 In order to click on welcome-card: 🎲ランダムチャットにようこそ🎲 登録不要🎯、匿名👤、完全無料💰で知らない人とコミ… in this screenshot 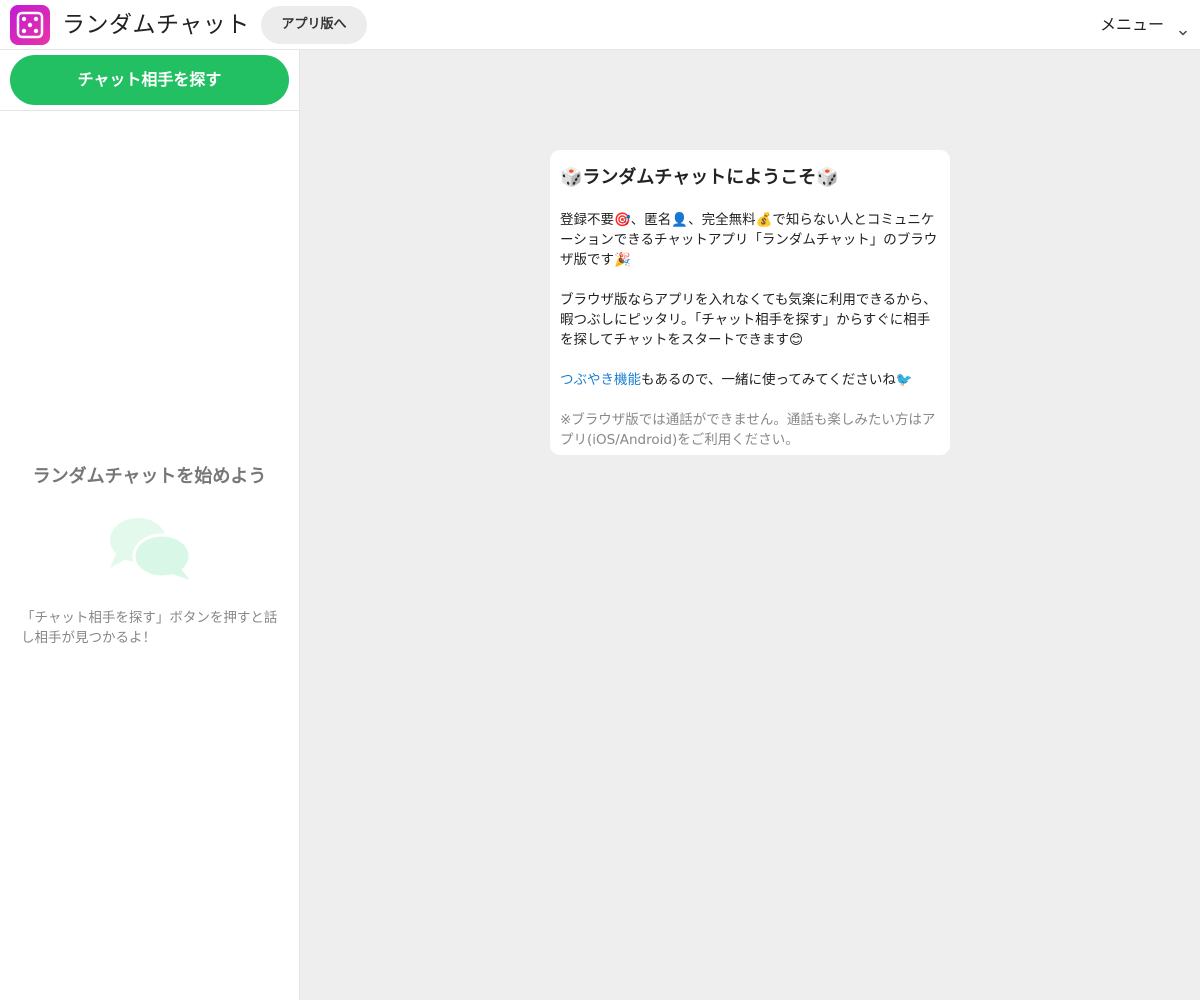, I will do `click(750, 302)`.